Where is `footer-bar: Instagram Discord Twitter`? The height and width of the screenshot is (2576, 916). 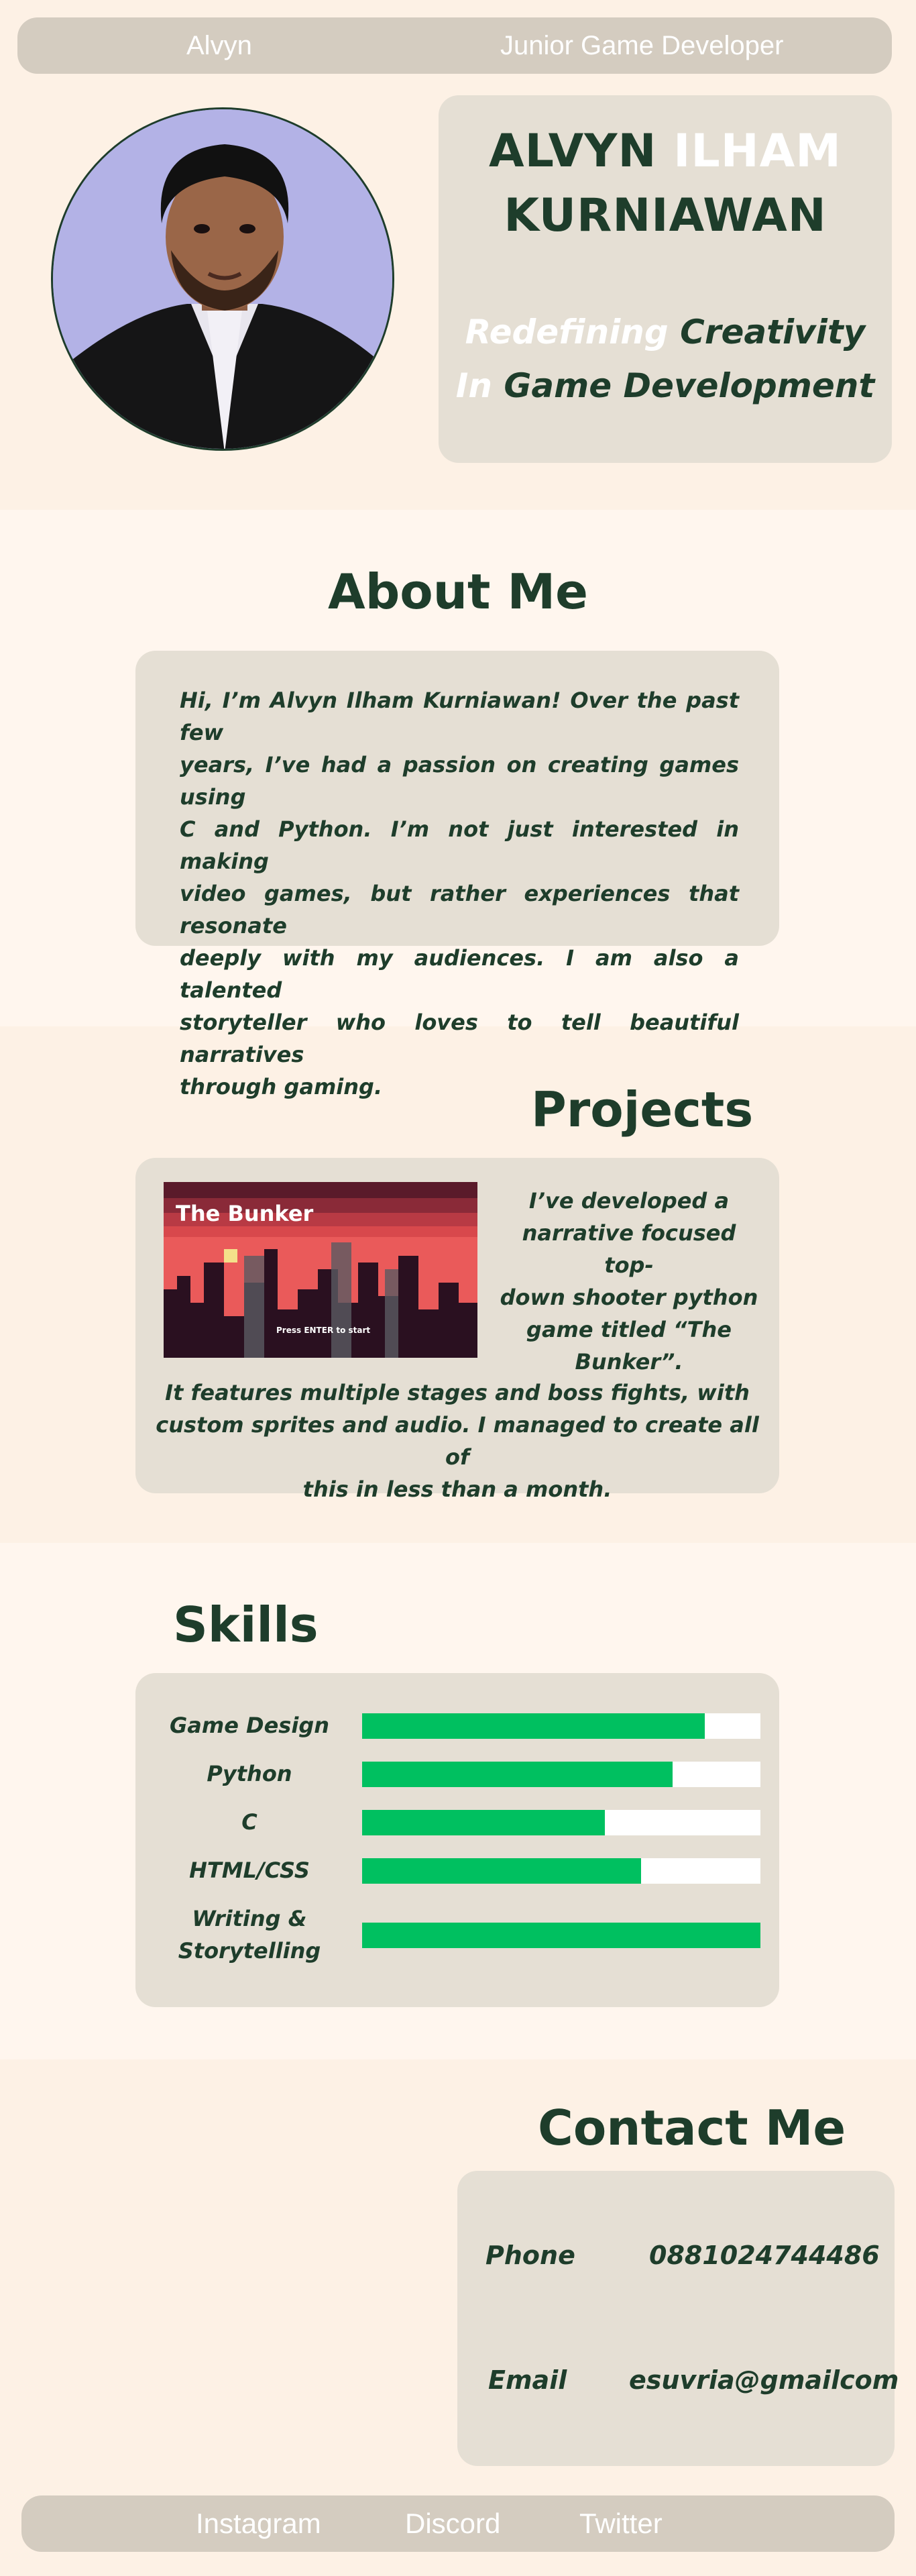
footer-bar: Instagram Discord Twitter is located at coordinates (458, 2524).